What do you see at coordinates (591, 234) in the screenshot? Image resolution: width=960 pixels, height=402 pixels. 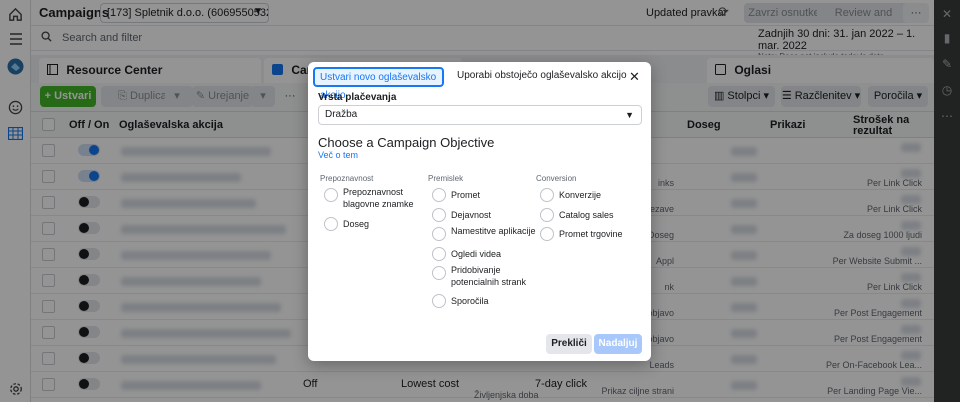 I see `objective-option-label: Promet trgovine` at bounding box center [591, 234].